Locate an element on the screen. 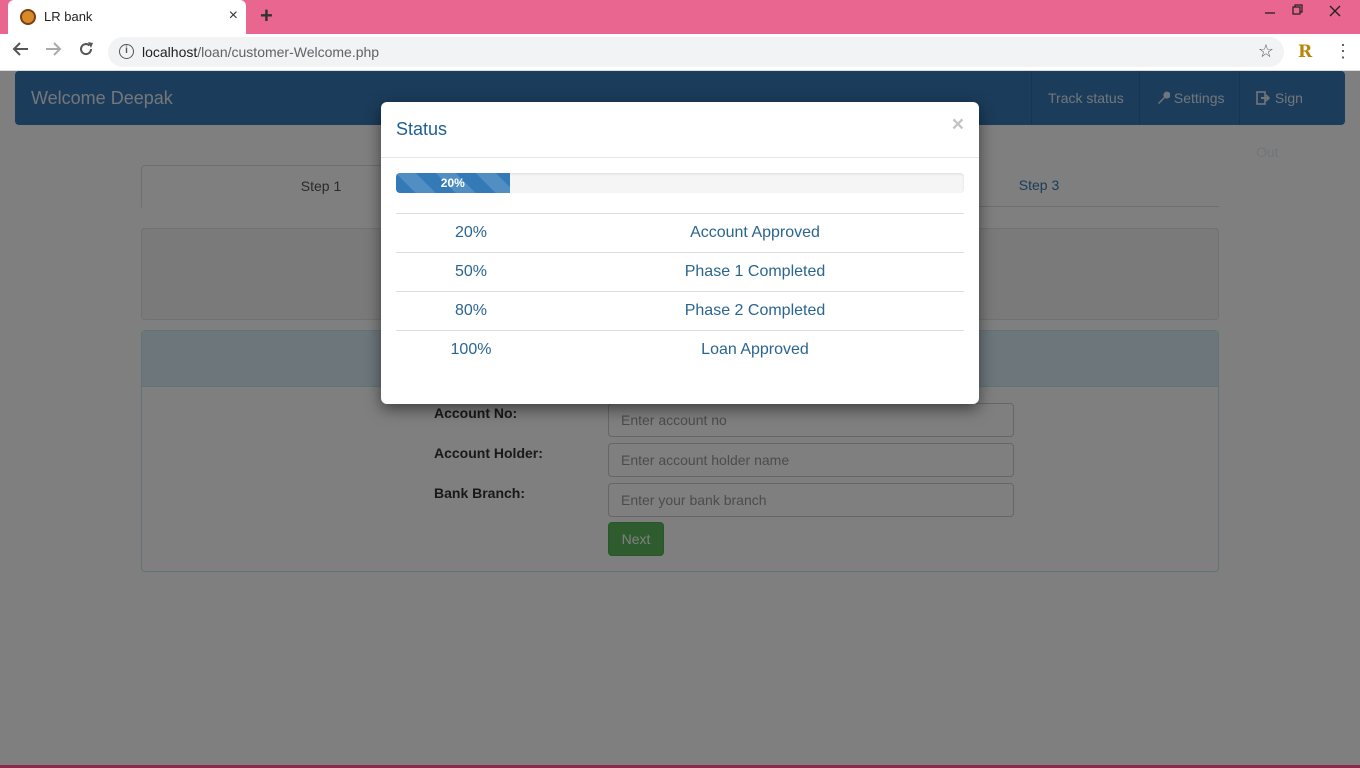 This screenshot has height=768, width=1360. close-icon is located at coordinates (1335, 11).